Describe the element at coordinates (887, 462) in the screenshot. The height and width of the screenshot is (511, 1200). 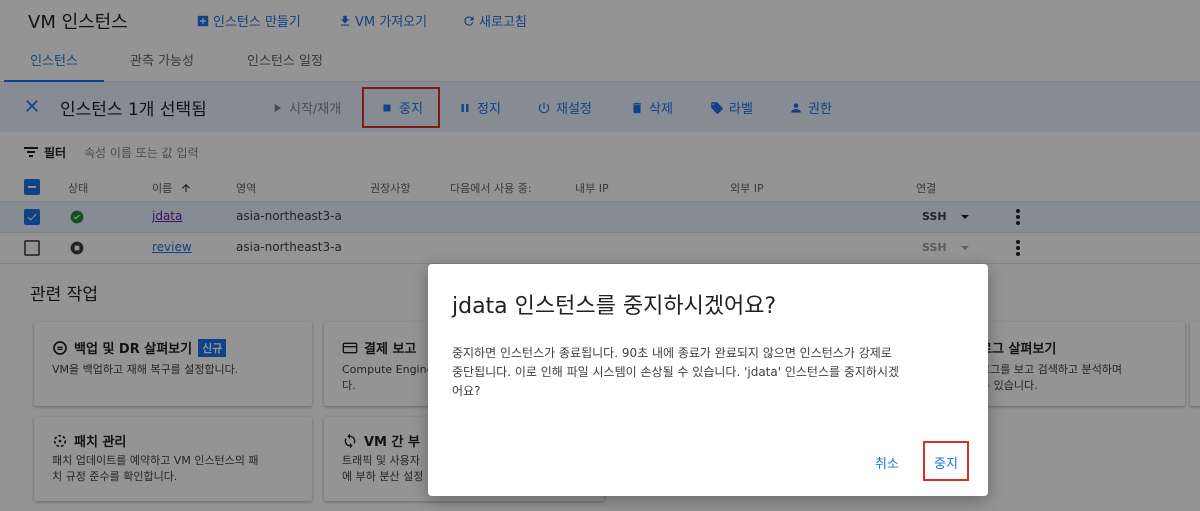
I see `cancel-button: 취소` at that location.